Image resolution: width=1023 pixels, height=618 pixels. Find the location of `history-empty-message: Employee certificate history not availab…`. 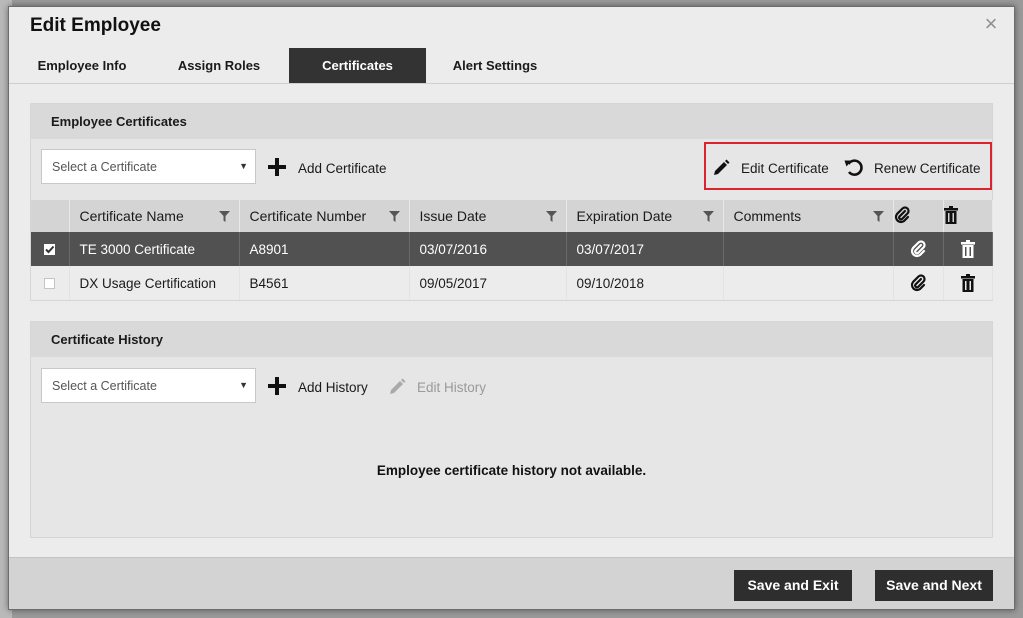

history-empty-message: Employee certificate history not availab… is located at coordinates (511, 470).